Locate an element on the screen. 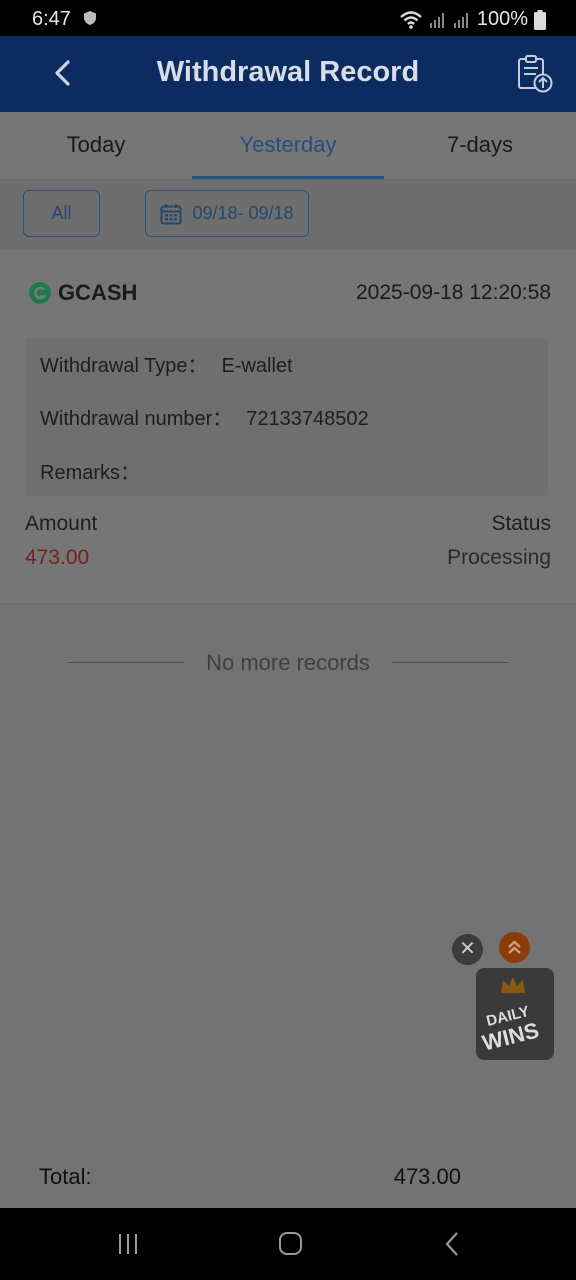 This screenshot has height=1280, width=576. page-title: Withdrawal Record is located at coordinates (288, 72).